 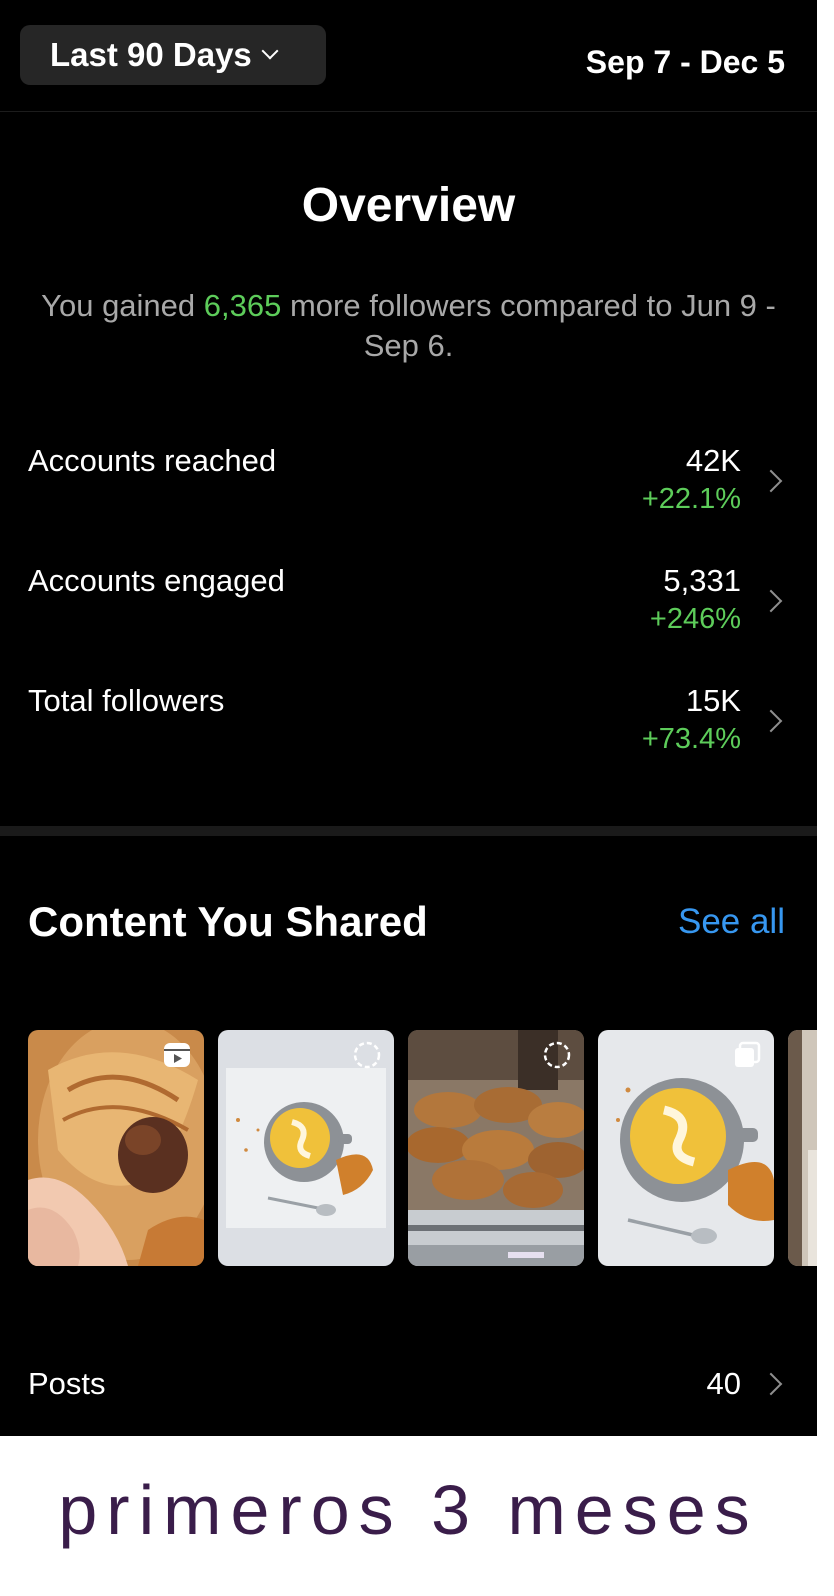 What do you see at coordinates (408, 56) in the screenshot?
I see `date-range-bar: Last 90 Days Sep 7 - Dec 5` at bounding box center [408, 56].